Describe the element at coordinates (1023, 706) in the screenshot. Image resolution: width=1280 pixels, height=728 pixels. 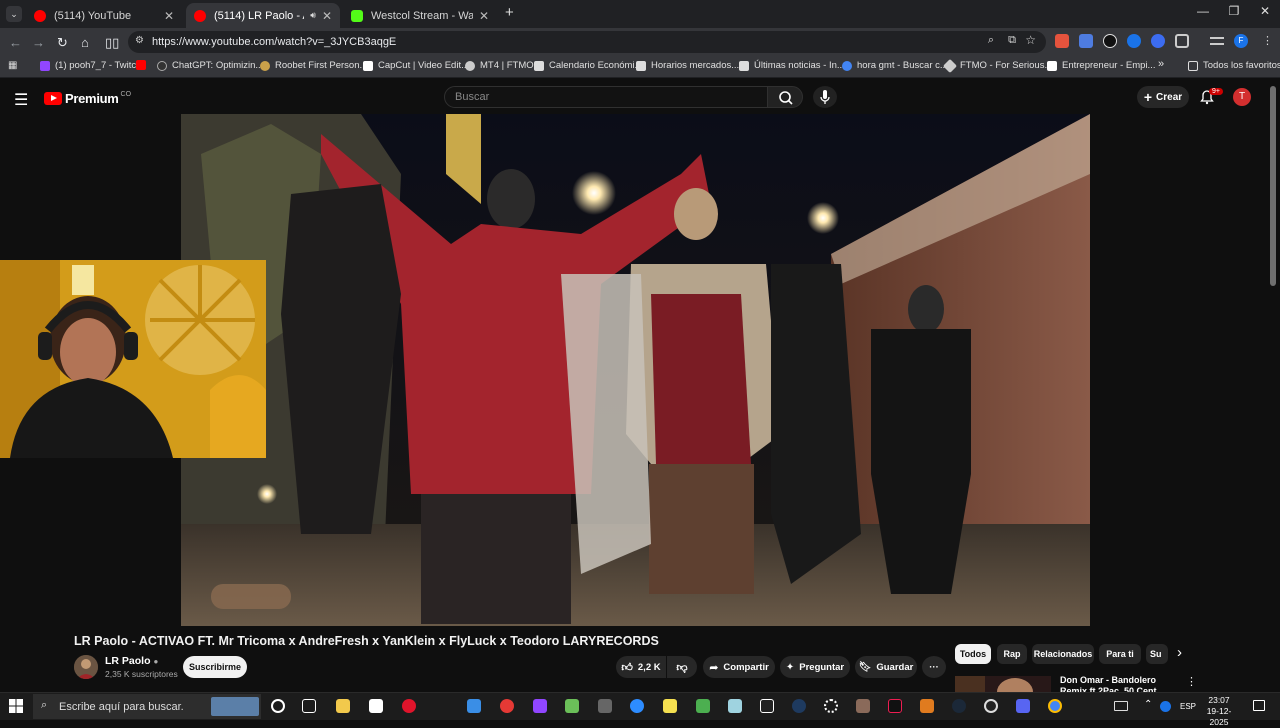
I see `discord-icon` at that location.